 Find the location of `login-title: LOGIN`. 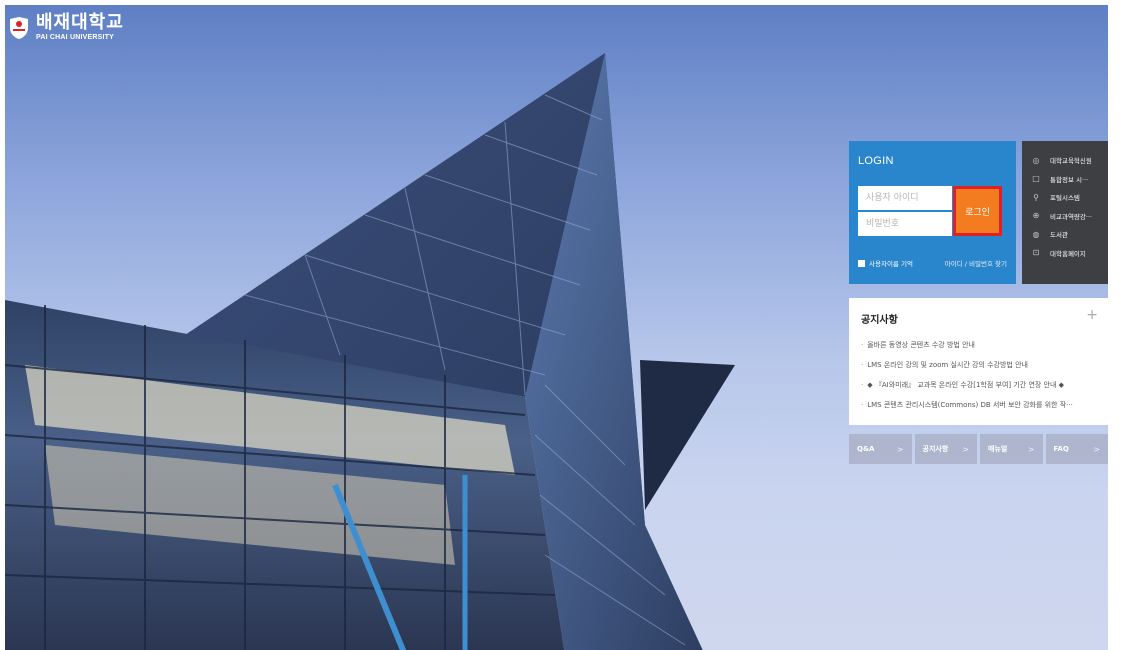

login-title: LOGIN is located at coordinates (876, 161).